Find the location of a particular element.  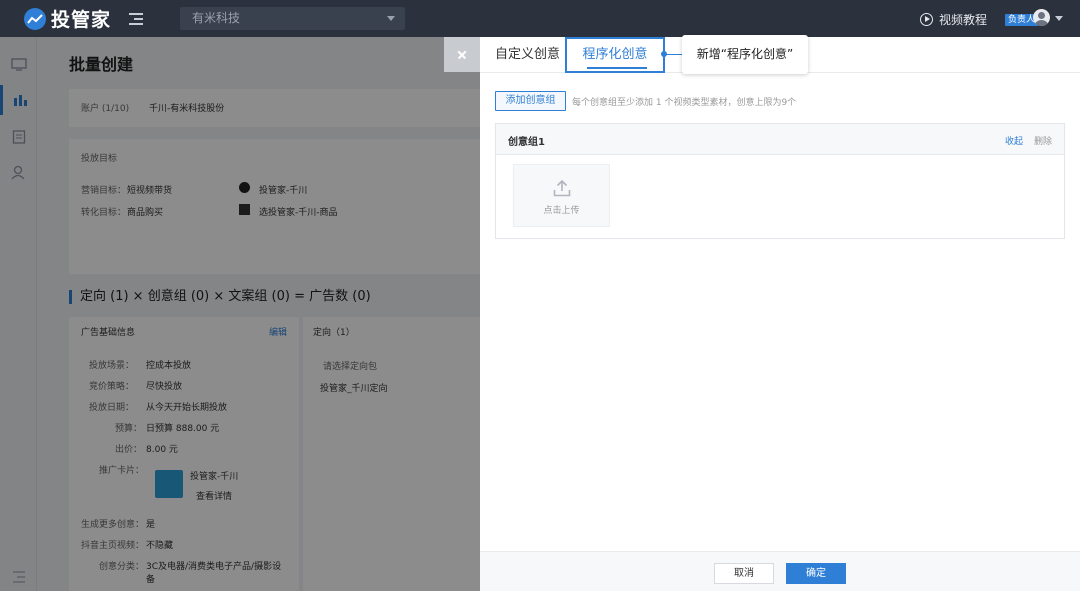

cancel-button: 取消 is located at coordinates (744, 573).